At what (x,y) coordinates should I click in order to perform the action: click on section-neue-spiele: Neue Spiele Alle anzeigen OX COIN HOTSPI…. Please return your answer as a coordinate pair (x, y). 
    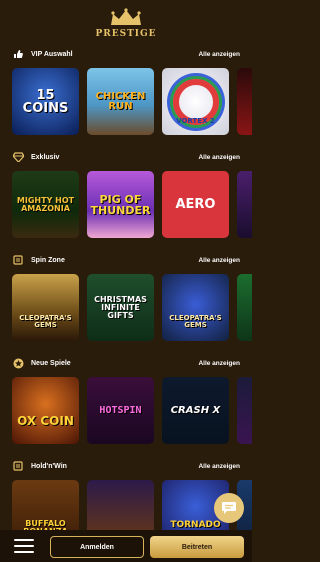
    Looking at the image, I should click on (126, 406).